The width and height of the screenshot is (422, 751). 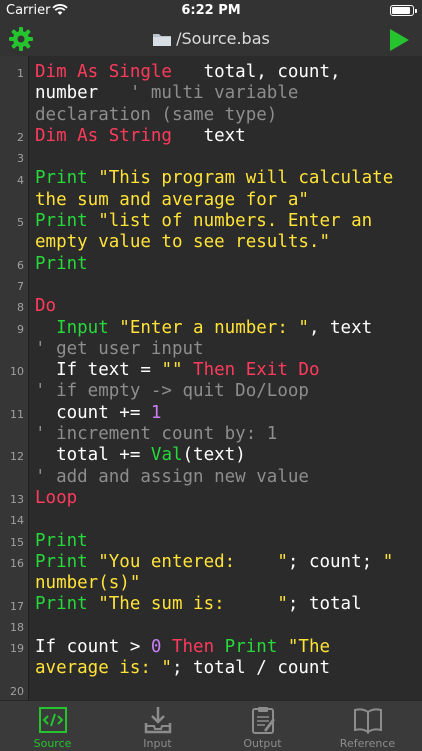 What do you see at coordinates (17, 499) in the screenshot?
I see `line-number: 13` at bounding box center [17, 499].